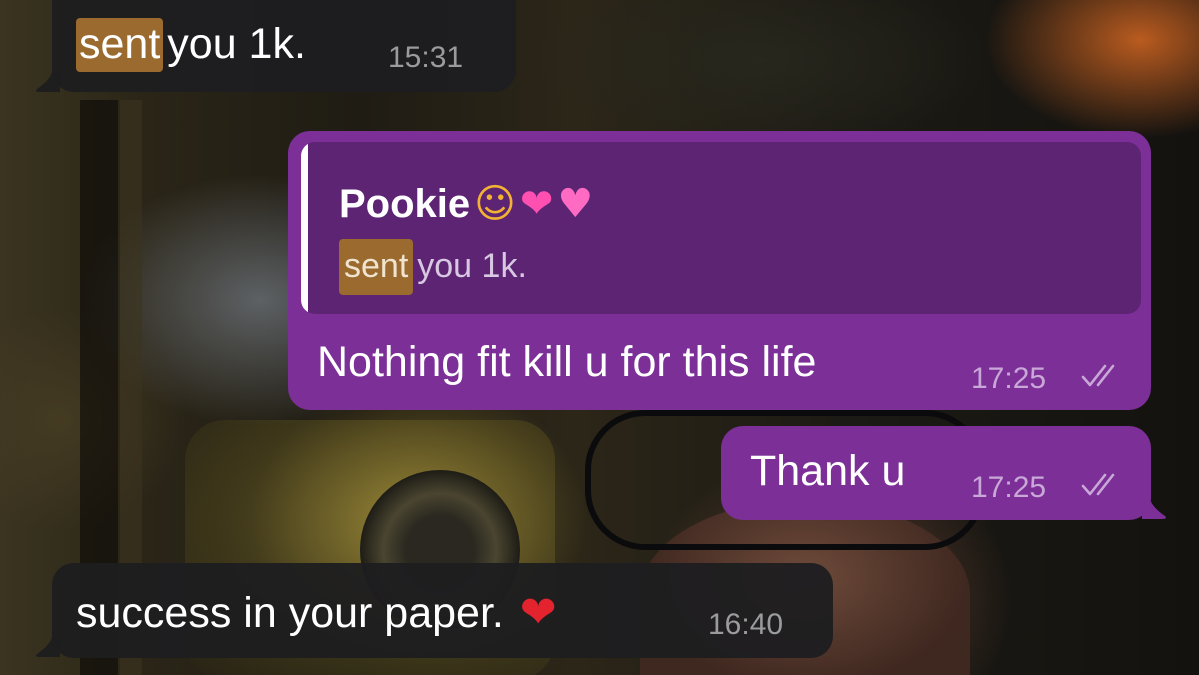 This screenshot has height=675, width=1199. I want to click on message-text-rest: you 1k., so click(236, 44).